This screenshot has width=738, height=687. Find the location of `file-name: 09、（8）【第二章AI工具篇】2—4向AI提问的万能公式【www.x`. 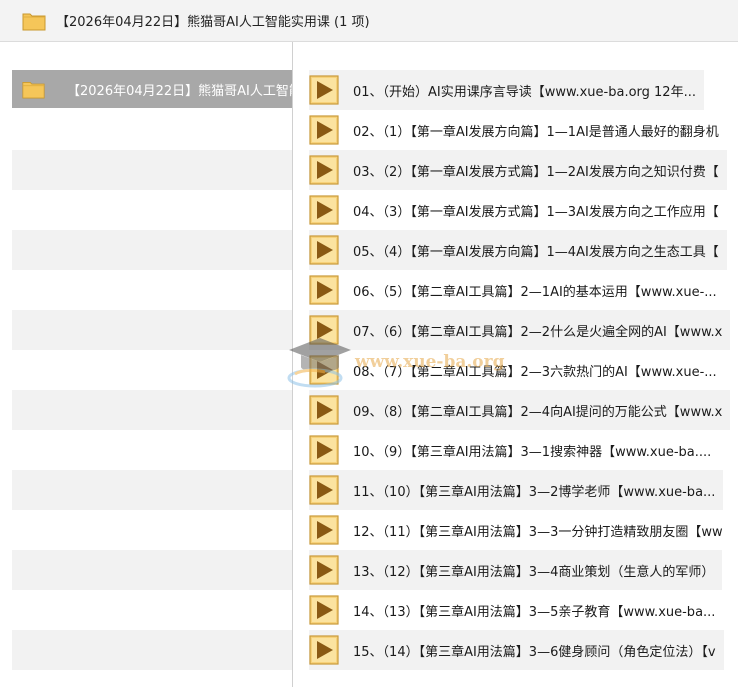

file-name: 09、（8）【第二章AI工具篇】2—4向AI提问的万能公式【www.x is located at coordinates (538, 412).